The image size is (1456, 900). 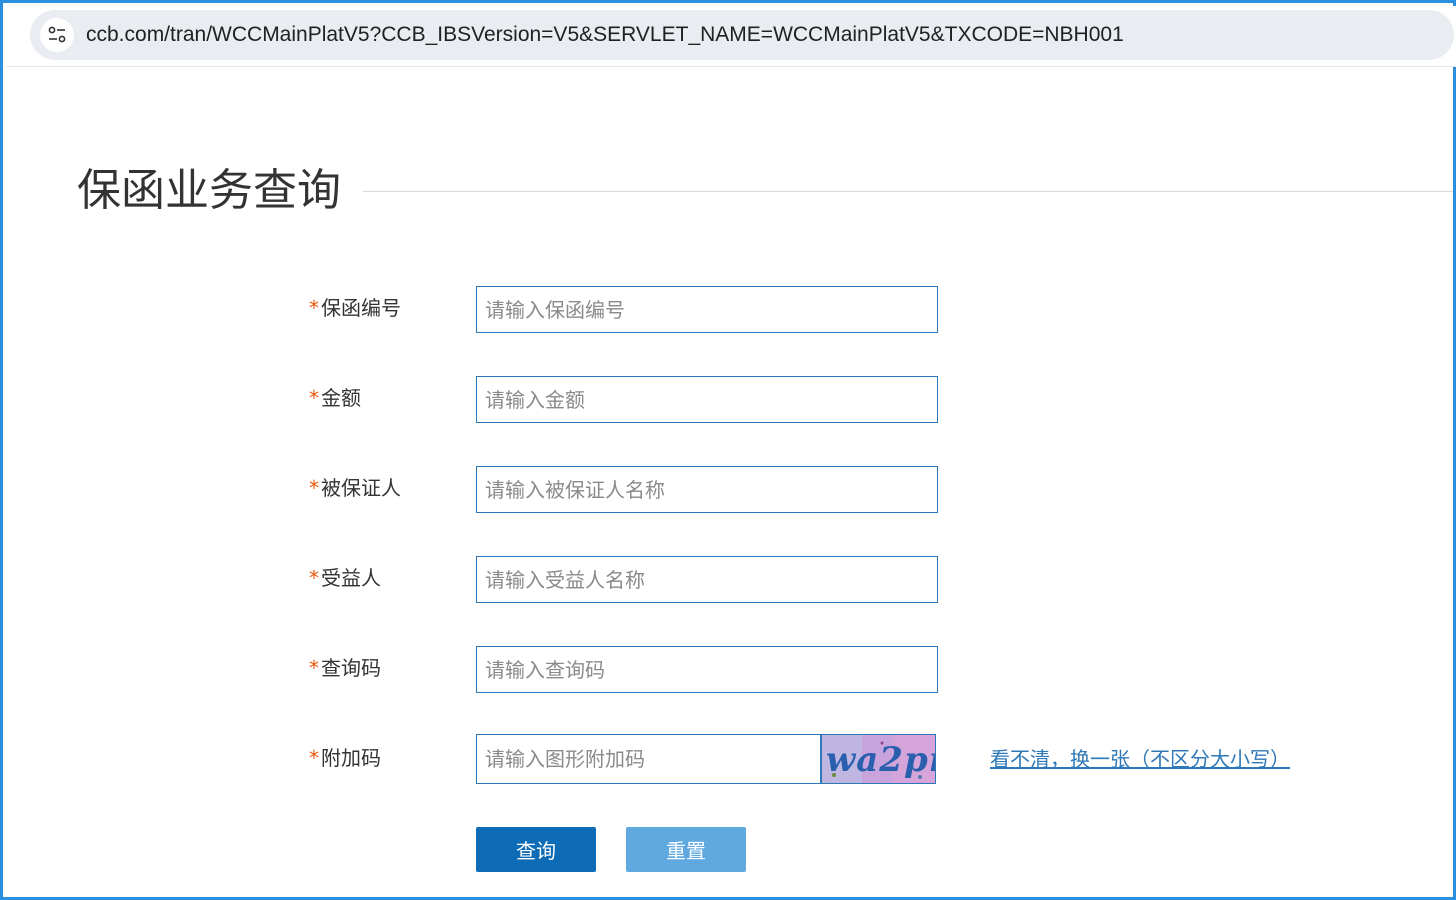 What do you see at coordinates (355, 308) in the screenshot?
I see `guarantee-number-label: * 保函编号` at bounding box center [355, 308].